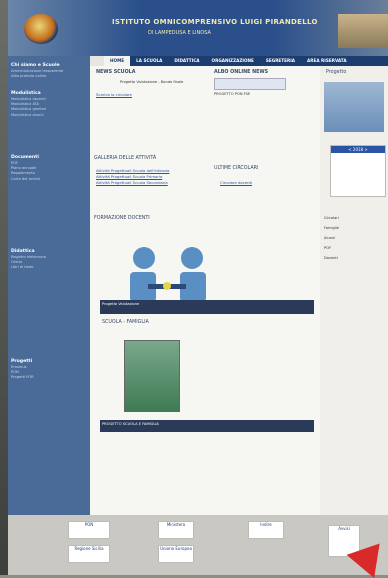  I want to click on header-photo, so click(363, 31).